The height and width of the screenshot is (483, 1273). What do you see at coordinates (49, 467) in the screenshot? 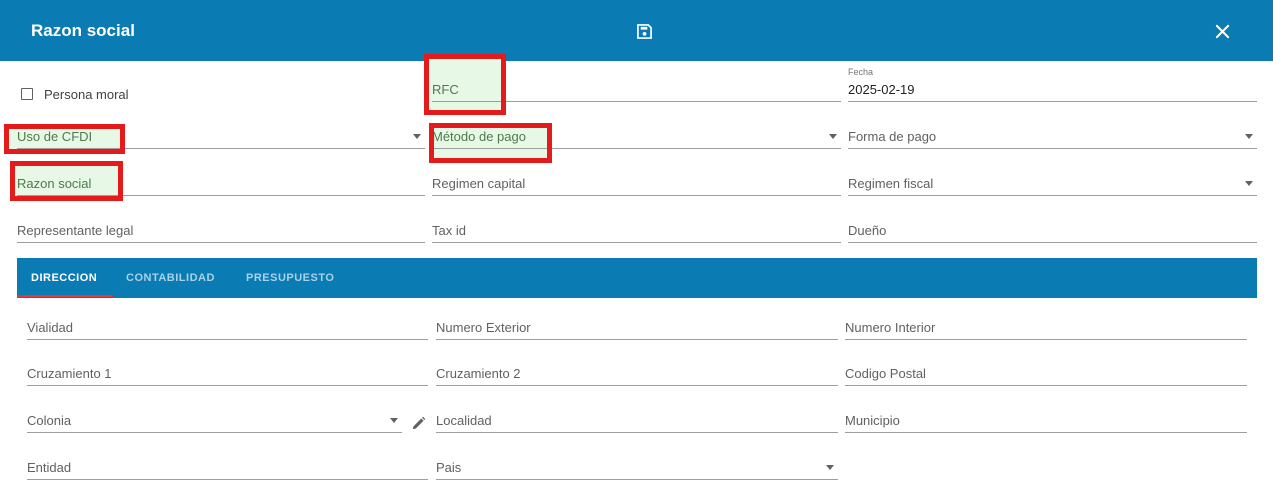
I see `entidad-label: Entidad` at bounding box center [49, 467].